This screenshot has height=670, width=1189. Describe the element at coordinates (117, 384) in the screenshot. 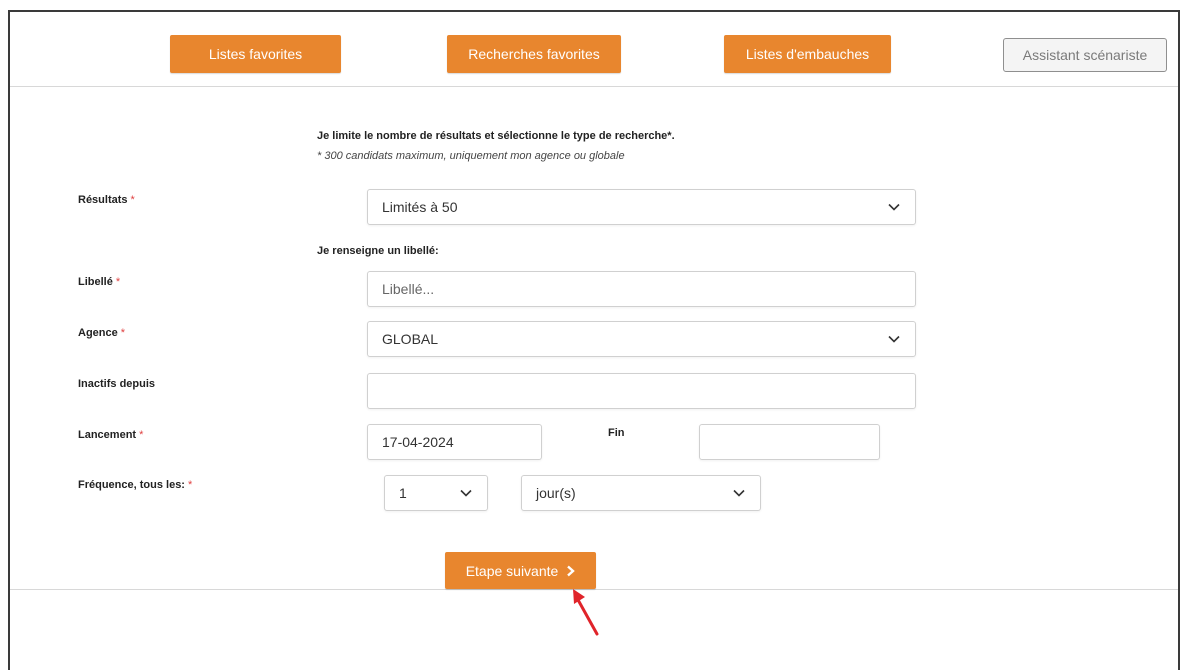

I see `inactifs-label: Inactifs depuis` at that location.